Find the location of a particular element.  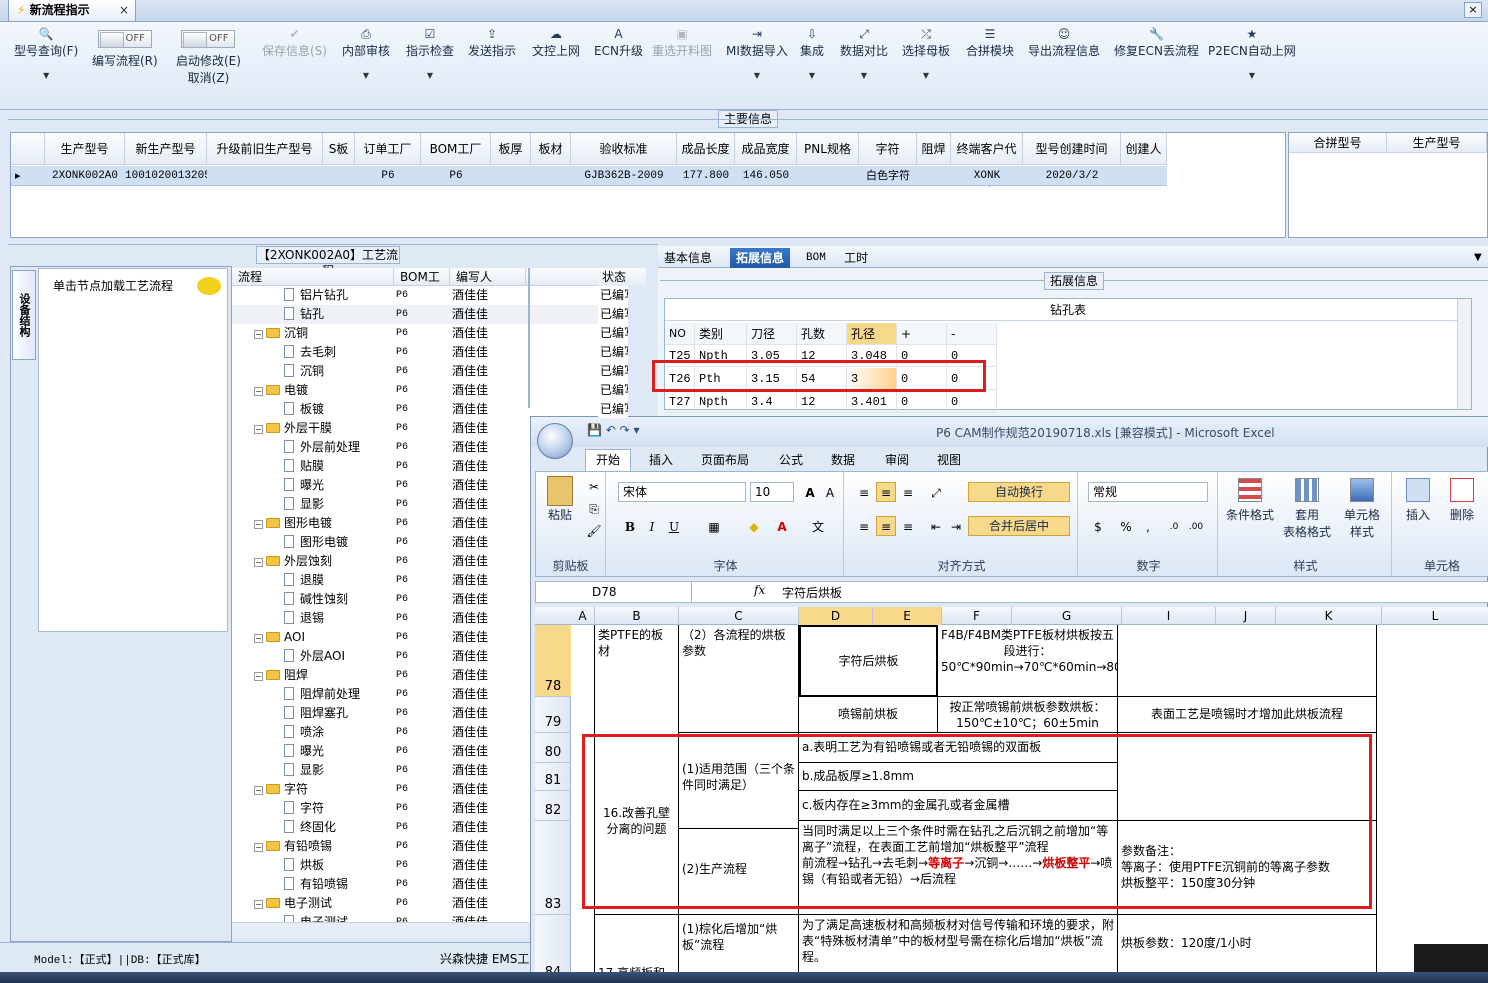

italic-icon: I is located at coordinates (652, 526).